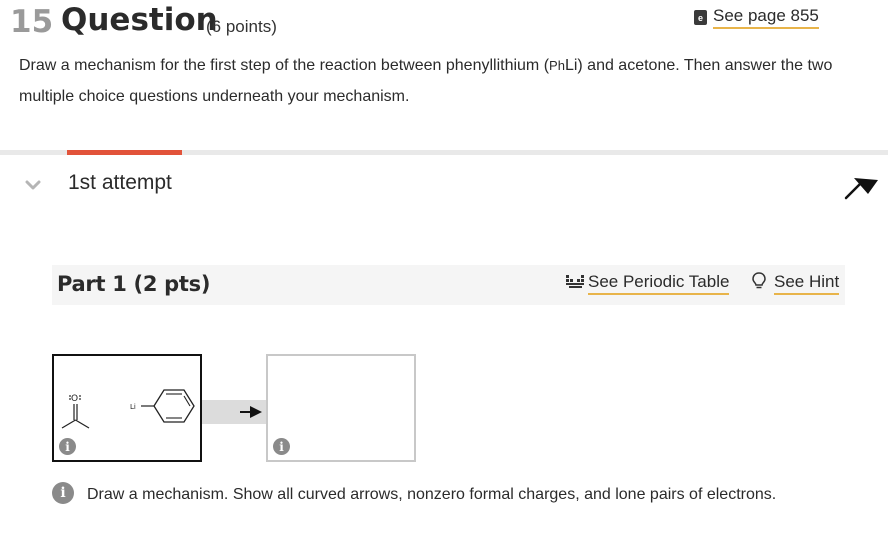 The height and width of the screenshot is (544, 888). What do you see at coordinates (862, 188) in the screenshot?
I see `flag-icon` at bounding box center [862, 188].